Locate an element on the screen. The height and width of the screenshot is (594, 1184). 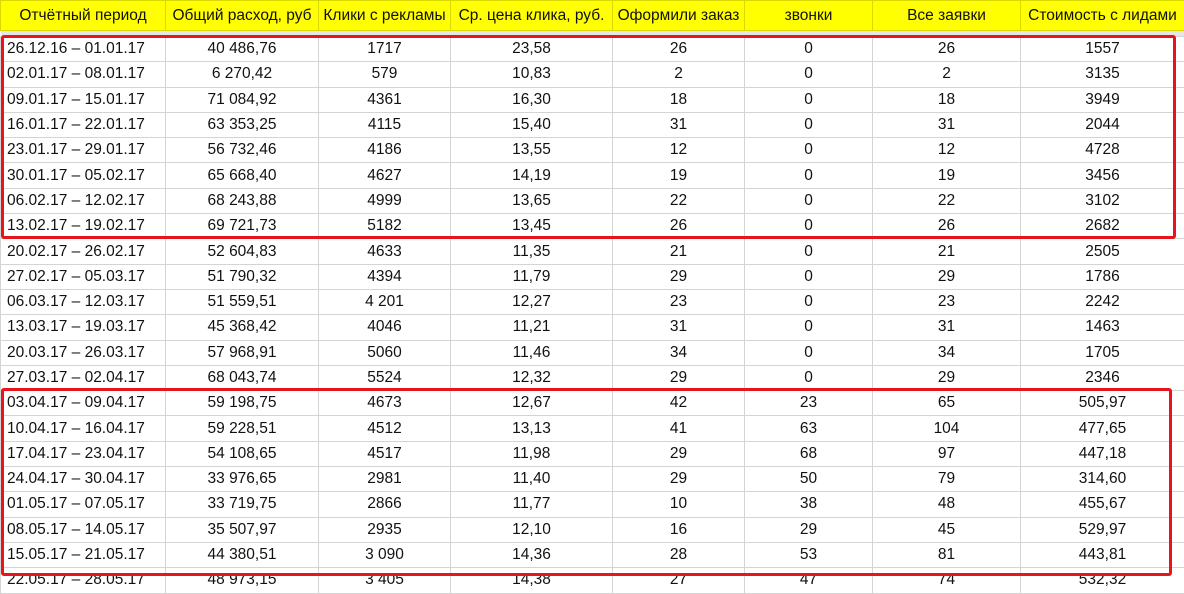
table-cell: 22.05.17 – 28.05.17 is located at coordinates (83, 580).